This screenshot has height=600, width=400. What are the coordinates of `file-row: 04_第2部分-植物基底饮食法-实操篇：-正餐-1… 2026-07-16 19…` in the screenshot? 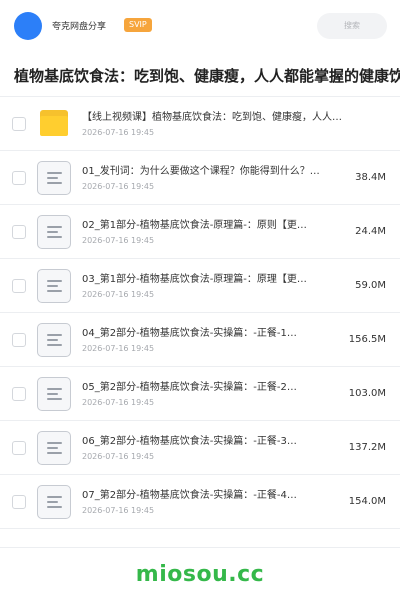 It's located at (200, 340).